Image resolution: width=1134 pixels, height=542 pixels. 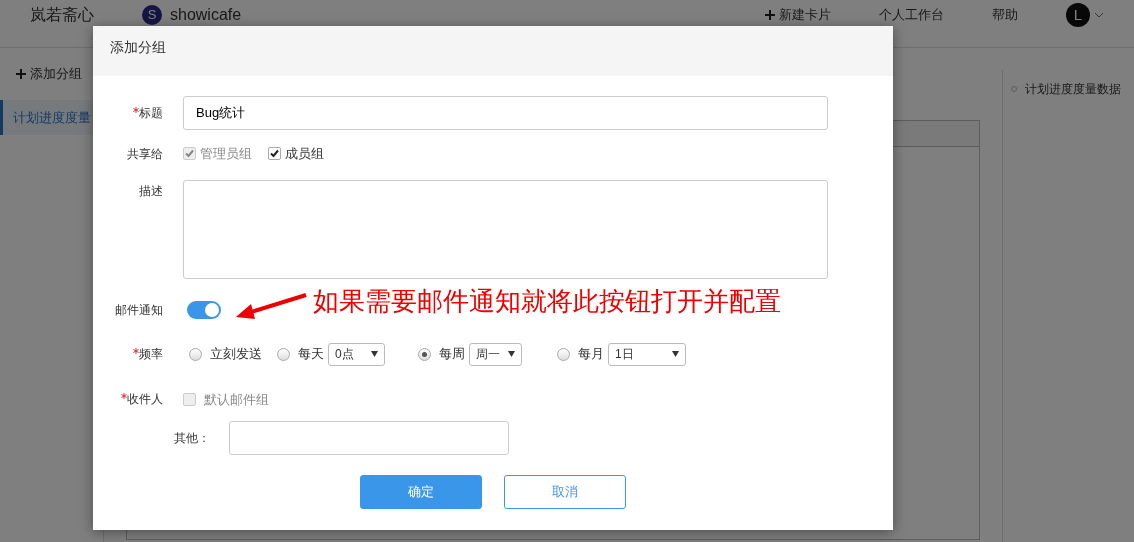 I want to click on project-name: showicafe, so click(x=206, y=15).